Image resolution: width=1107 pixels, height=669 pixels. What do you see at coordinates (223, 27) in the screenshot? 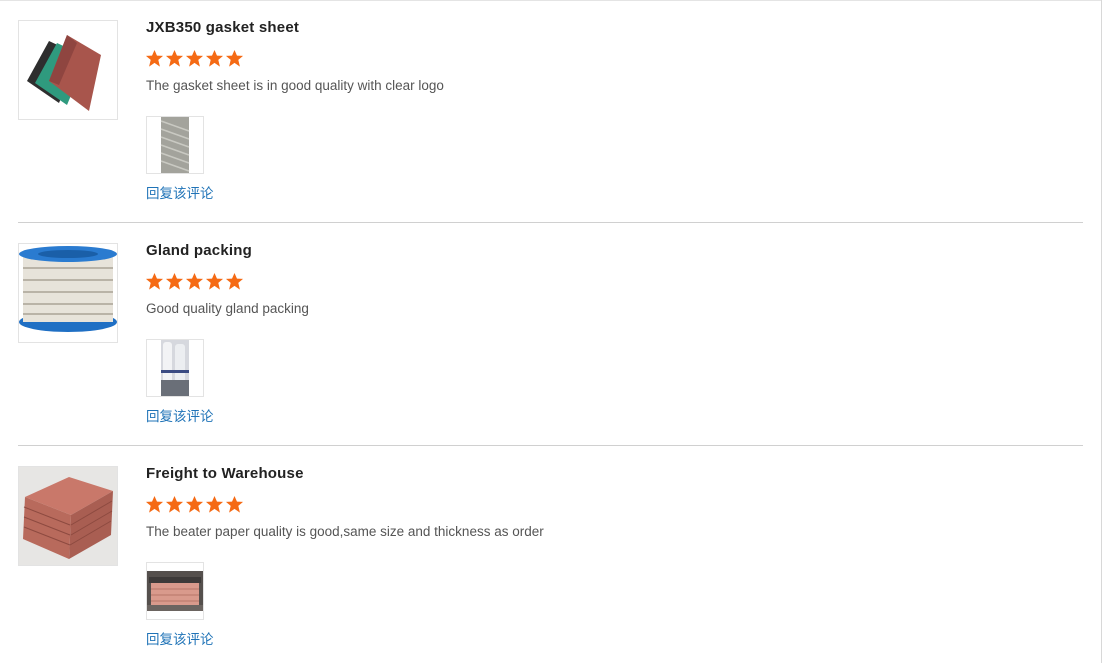
I see `review-title: JXB350 gasket sheet` at bounding box center [223, 27].